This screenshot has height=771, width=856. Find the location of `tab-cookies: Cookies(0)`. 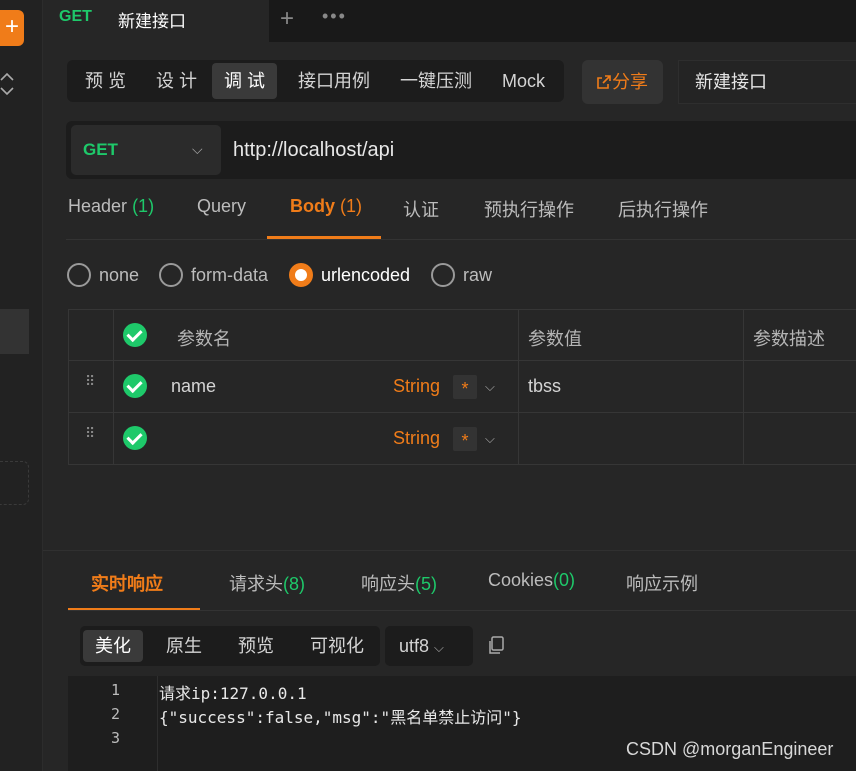

tab-cookies: Cookies(0) is located at coordinates (531, 580).